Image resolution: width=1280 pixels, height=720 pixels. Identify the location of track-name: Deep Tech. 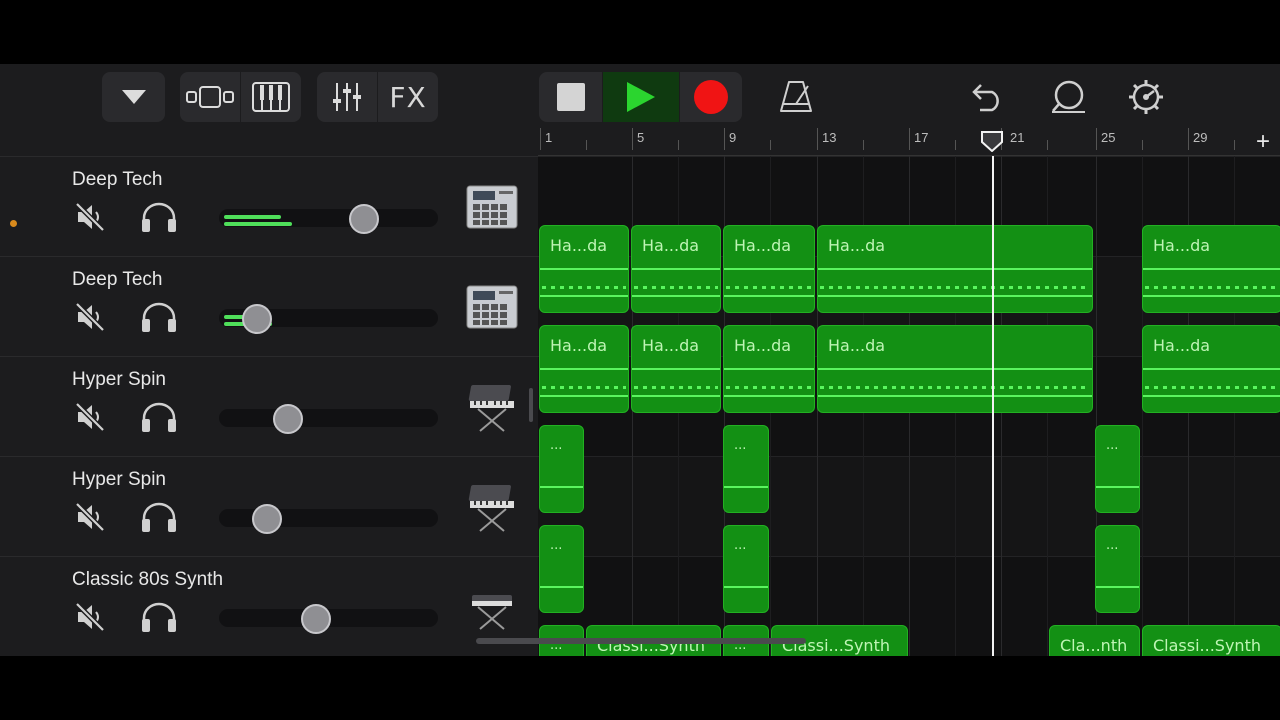
(117, 279).